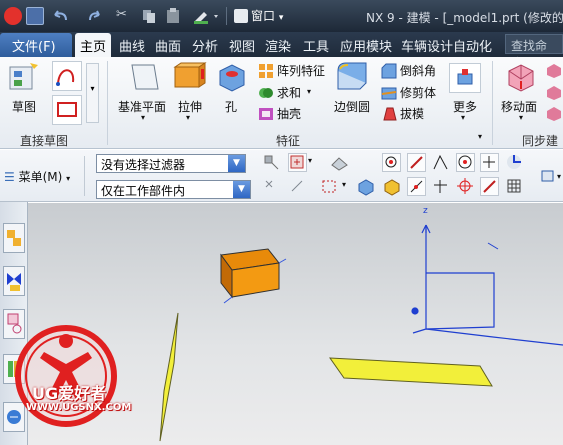 This screenshot has height=445, width=563. Describe the element at coordinates (266, 71) in the screenshot. I see `pattern-feature-icon` at that location.